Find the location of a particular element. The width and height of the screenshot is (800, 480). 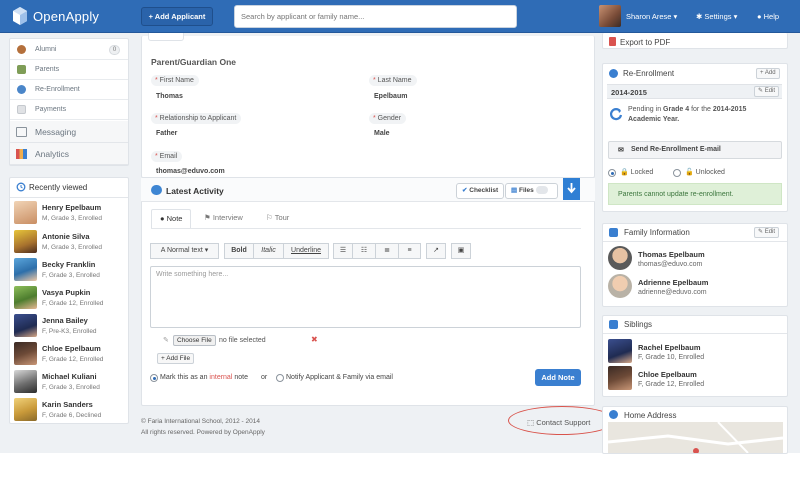

add-file-button: + Add File is located at coordinates (176, 358).